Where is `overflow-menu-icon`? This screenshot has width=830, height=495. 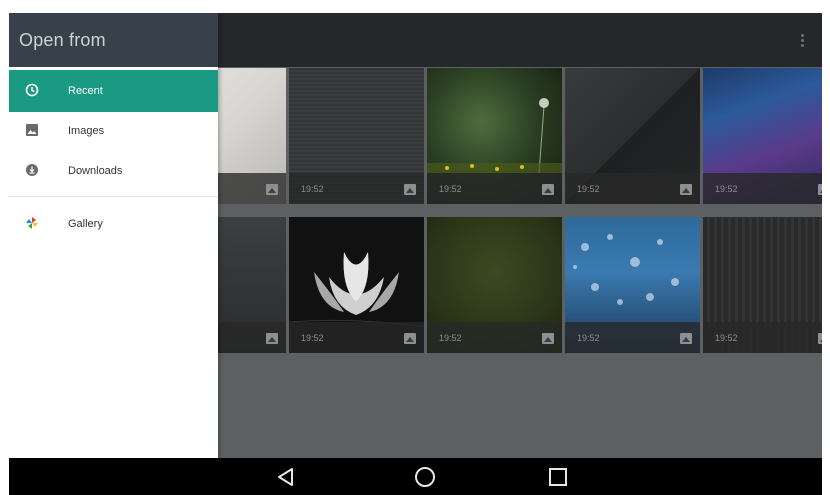
overflow-menu-icon is located at coordinates (802, 40).